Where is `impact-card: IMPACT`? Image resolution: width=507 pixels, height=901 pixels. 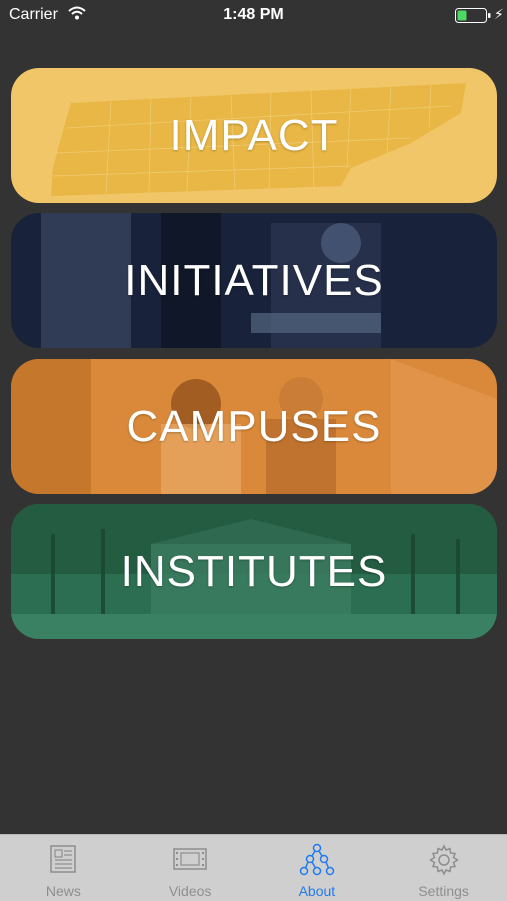 impact-card: IMPACT is located at coordinates (254, 135).